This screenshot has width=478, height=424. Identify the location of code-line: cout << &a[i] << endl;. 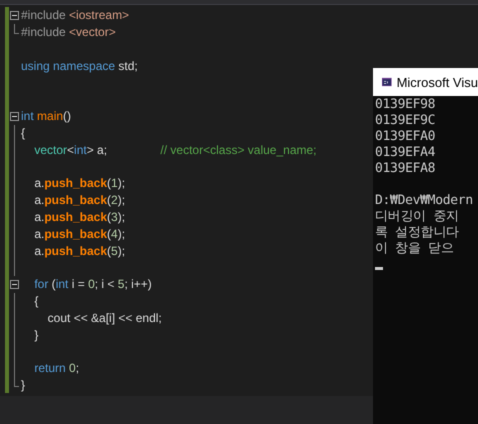
(104, 317).